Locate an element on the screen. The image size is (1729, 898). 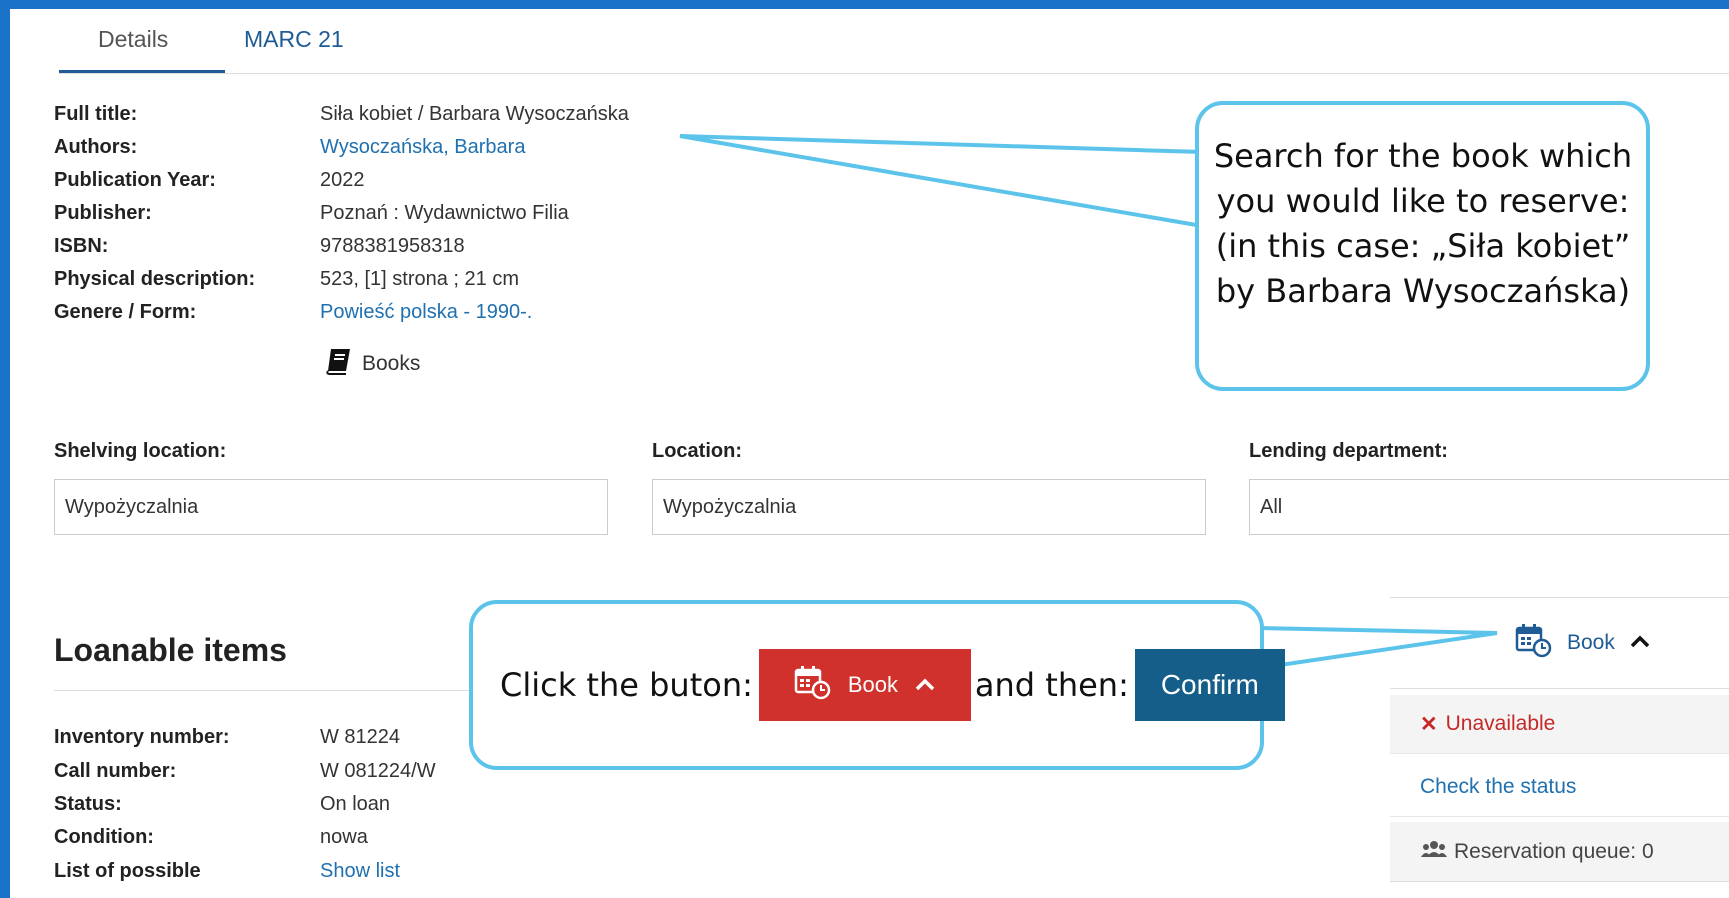
author-link: Wysoczańska, Barbara is located at coordinates (422, 147).